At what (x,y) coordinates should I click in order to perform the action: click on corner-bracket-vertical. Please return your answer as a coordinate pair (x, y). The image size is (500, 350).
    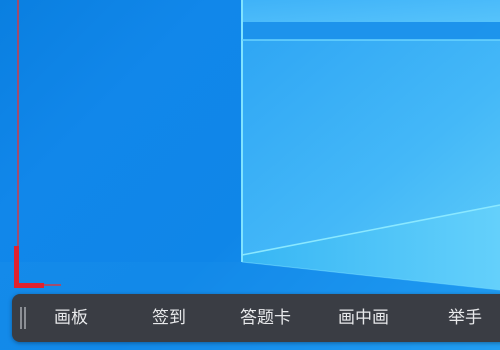
    Looking at the image, I should click on (16, 267).